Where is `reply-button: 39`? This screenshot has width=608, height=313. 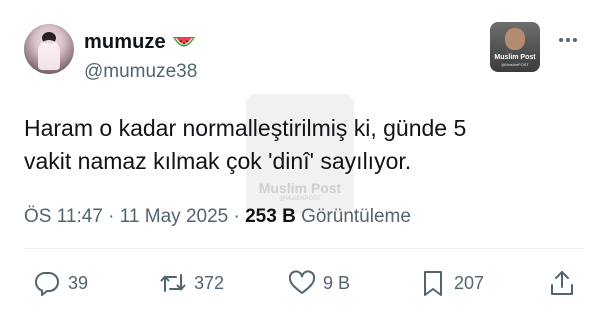 reply-button: 39 is located at coordinates (60, 283).